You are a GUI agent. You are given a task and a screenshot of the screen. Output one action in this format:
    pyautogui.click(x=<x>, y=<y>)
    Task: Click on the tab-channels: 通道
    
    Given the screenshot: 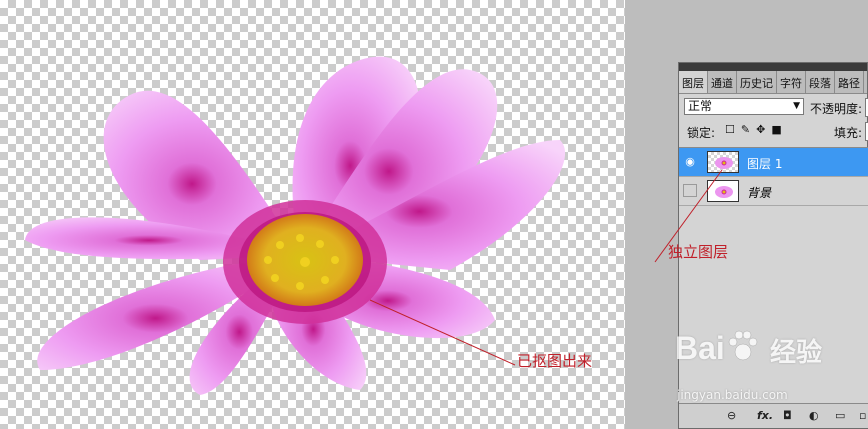 What is the action you would take?
    pyautogui.click(x=722, y=82)
    